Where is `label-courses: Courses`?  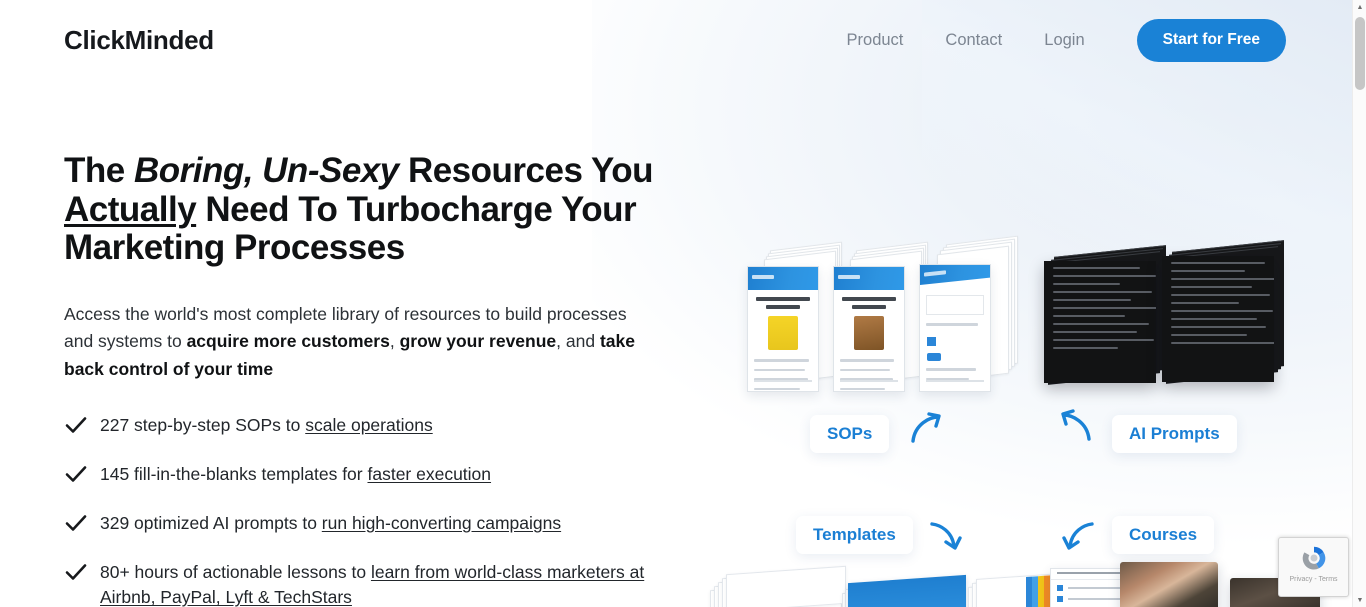 label-courses: Courses is located at coordinates (1163, 535).